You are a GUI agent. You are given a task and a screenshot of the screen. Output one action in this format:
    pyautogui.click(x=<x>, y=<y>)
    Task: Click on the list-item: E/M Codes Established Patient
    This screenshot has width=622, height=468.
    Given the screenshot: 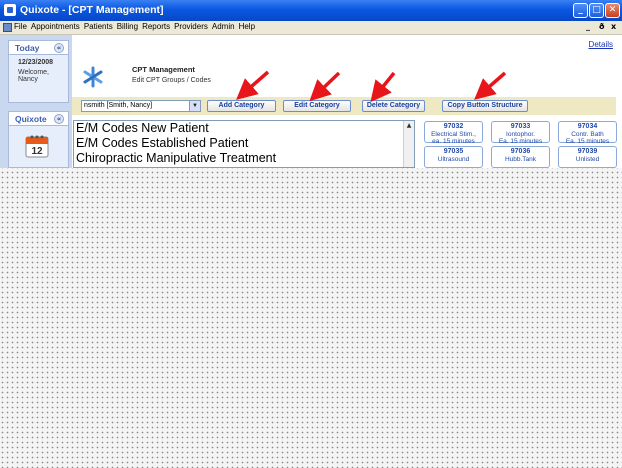 What is the action you would take?
    pyautogui.click(x=244, y=143)
    